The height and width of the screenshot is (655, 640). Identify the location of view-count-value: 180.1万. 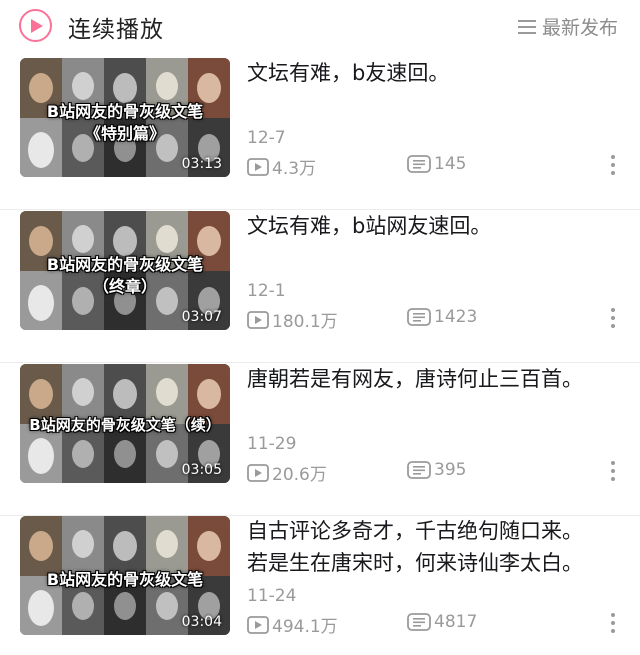
(305, 322).